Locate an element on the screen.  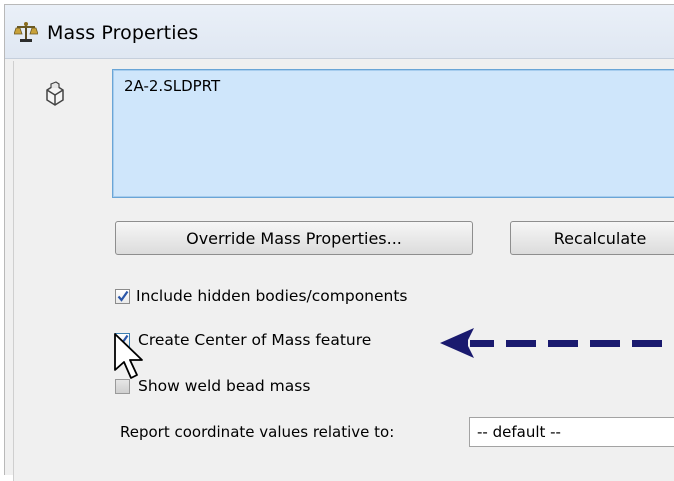
coordinate-reference-select: -- default -- is located at coordinates (571, 432).